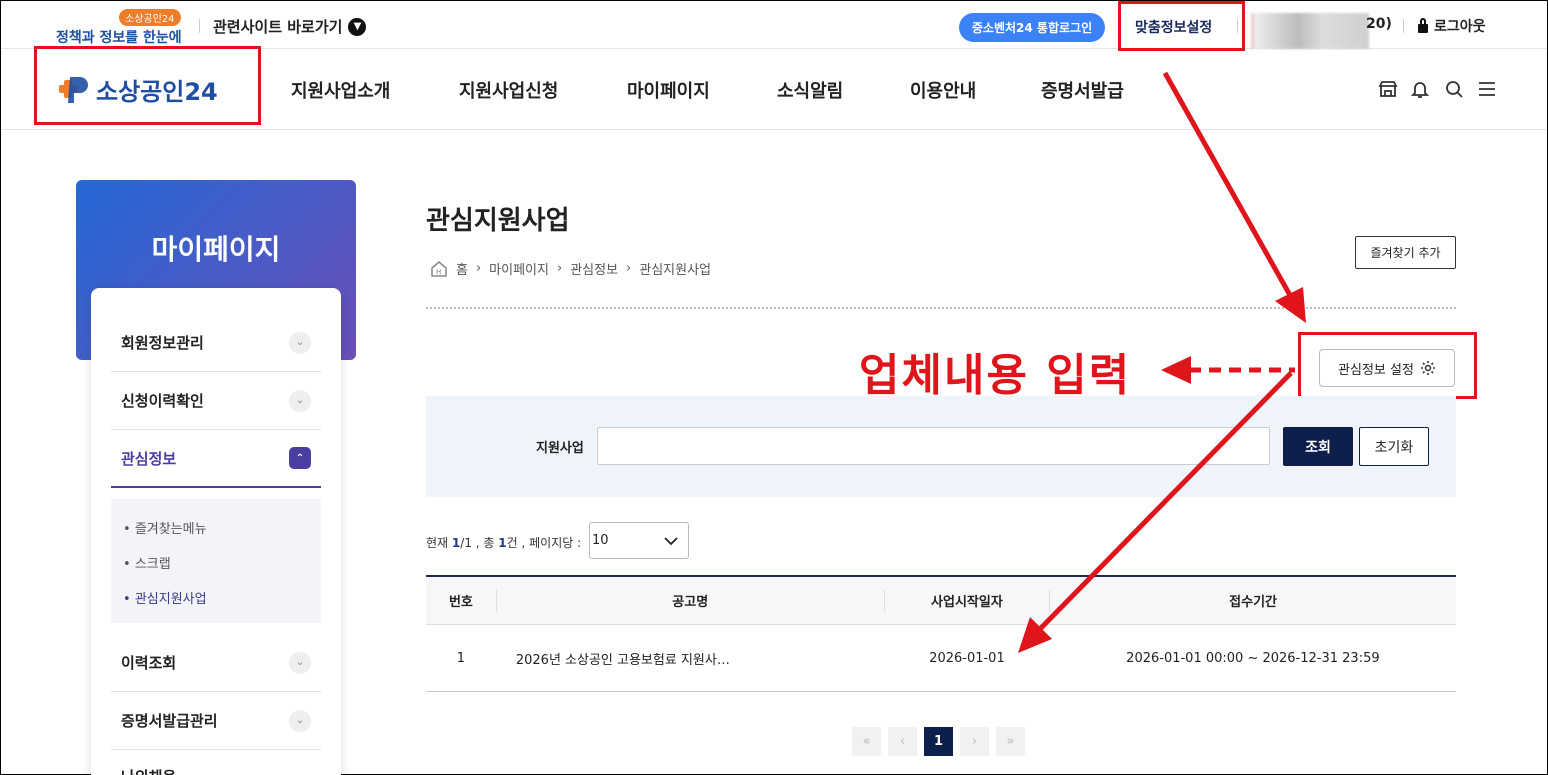  Describe the element at coordinates (485, 543) in the screenshot. I see `count-mid: , 총` at that location.